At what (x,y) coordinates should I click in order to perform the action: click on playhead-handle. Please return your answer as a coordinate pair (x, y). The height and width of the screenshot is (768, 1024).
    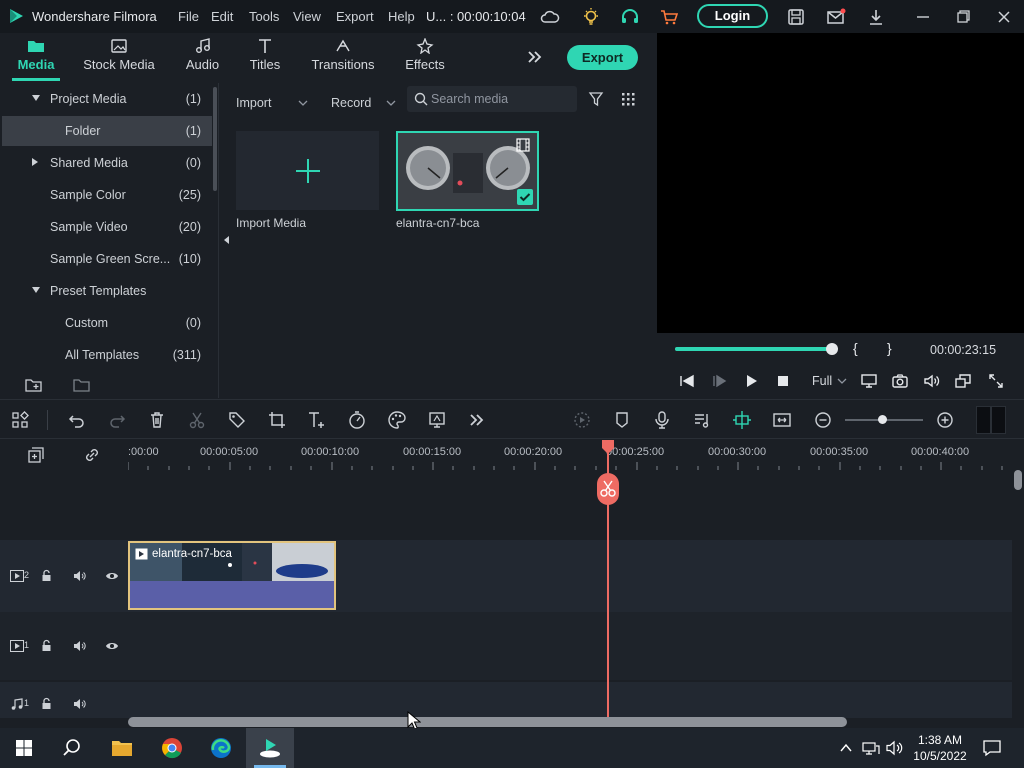
    Looking at the image, I should click on (608, 447).